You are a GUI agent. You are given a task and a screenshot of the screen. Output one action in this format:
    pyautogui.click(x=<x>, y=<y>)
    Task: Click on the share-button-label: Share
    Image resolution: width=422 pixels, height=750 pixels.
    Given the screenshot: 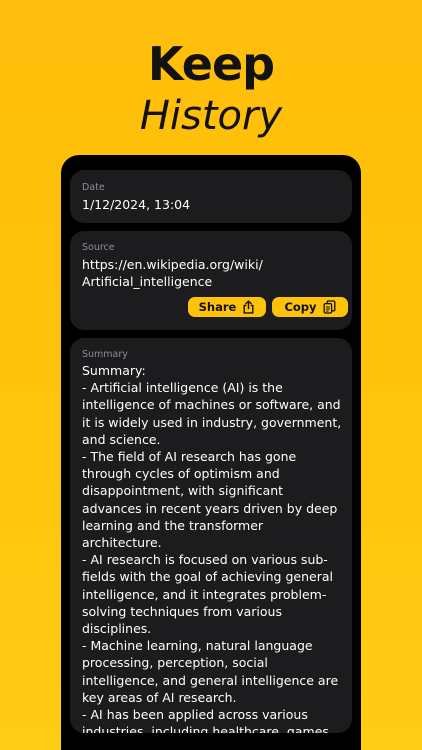 What is the action you would take?
    pyautogui.click(x=217, y=307)
    